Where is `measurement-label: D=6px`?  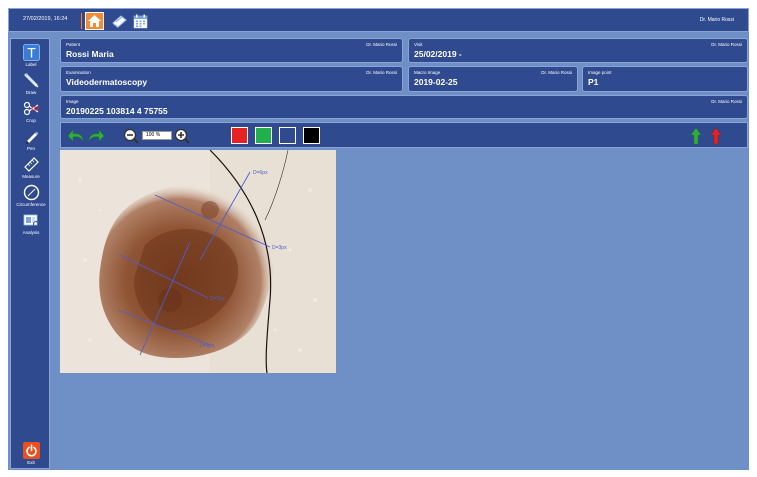
measurement-label: D=6px is located at coordinates (260, 173).